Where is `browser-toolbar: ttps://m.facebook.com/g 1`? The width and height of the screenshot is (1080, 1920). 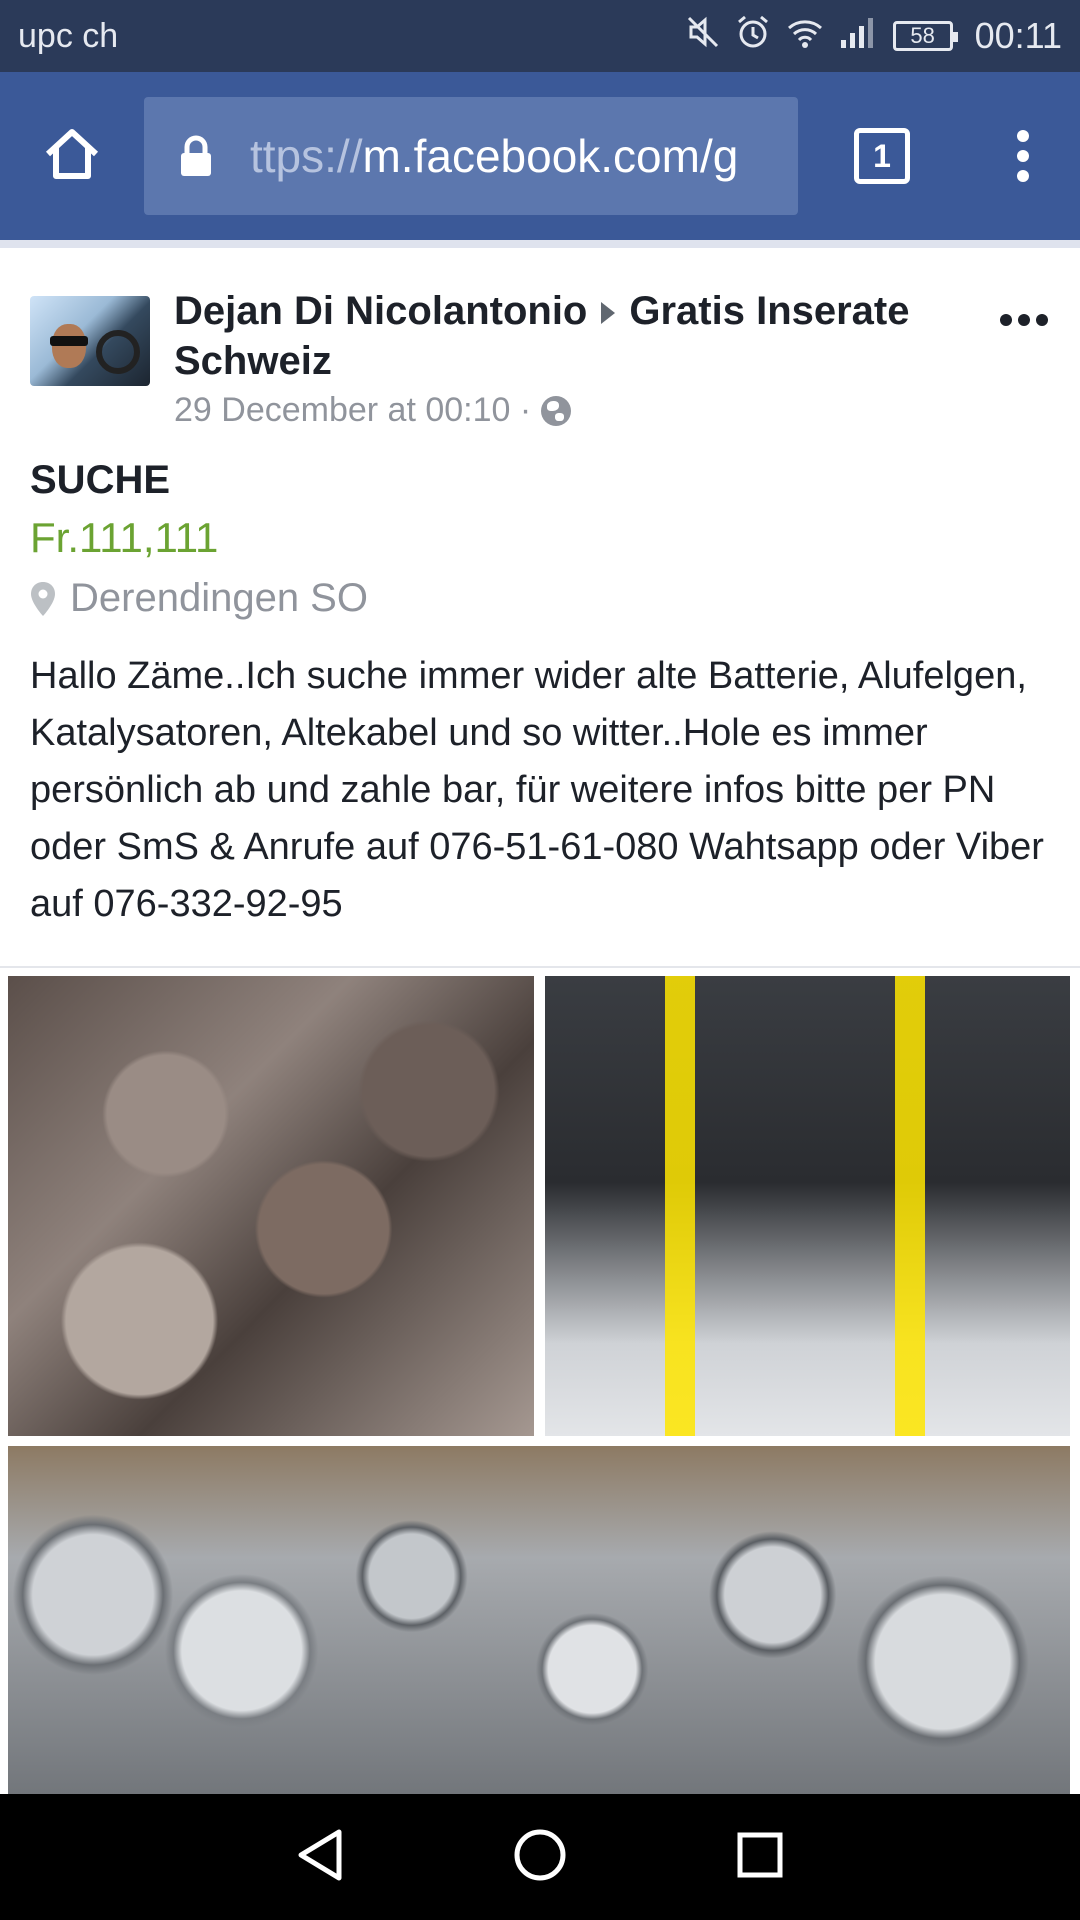
browser-toolbar: ttps://m.facebook.com/g 1 is located at coordinates (540, 156).